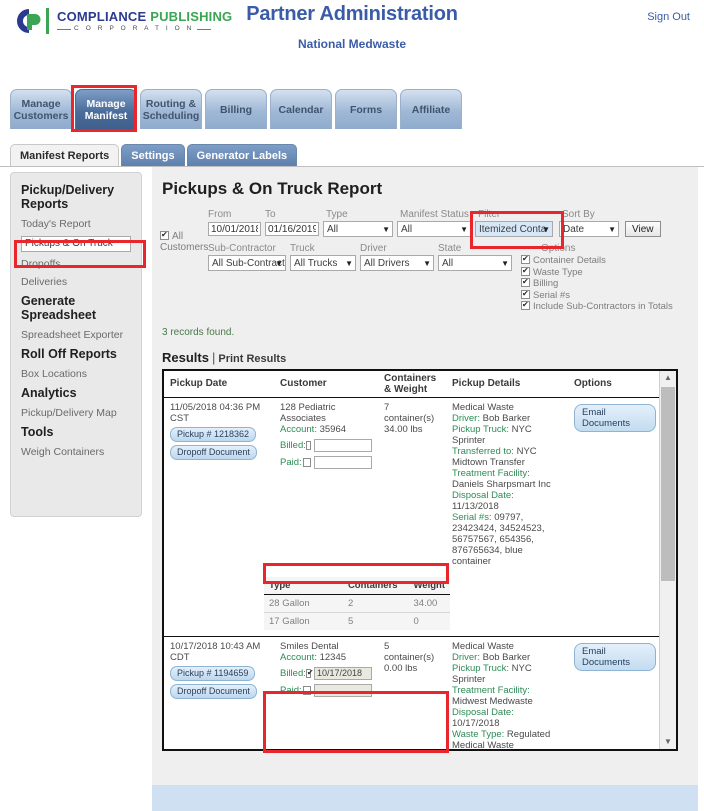 This screenshot has width=704, height=811. I want to click on scrollbar-thumb, so click(668, 483).